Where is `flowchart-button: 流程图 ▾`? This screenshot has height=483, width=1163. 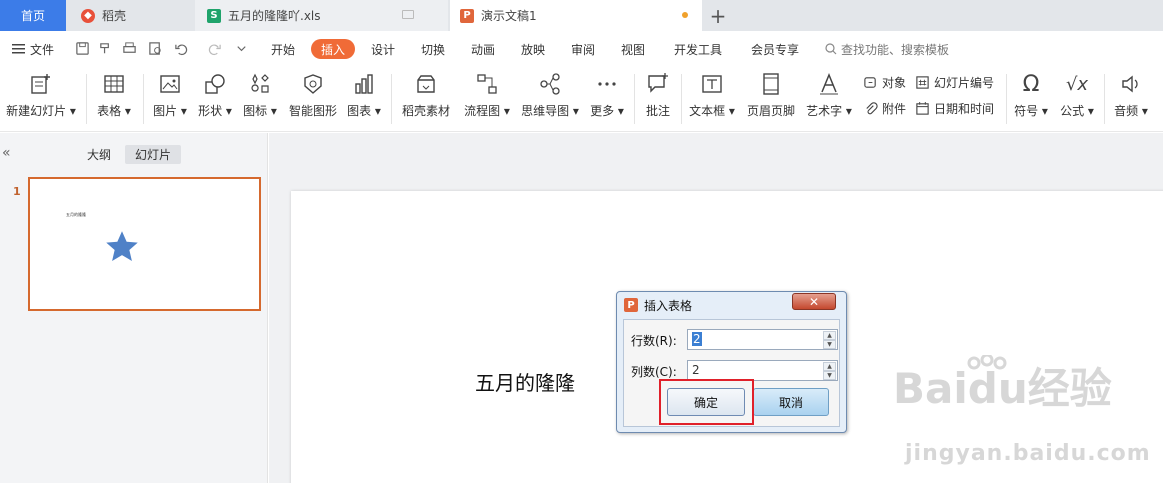 flowchart-button: 流程图 ▾ is located at coordinates (487, 98).